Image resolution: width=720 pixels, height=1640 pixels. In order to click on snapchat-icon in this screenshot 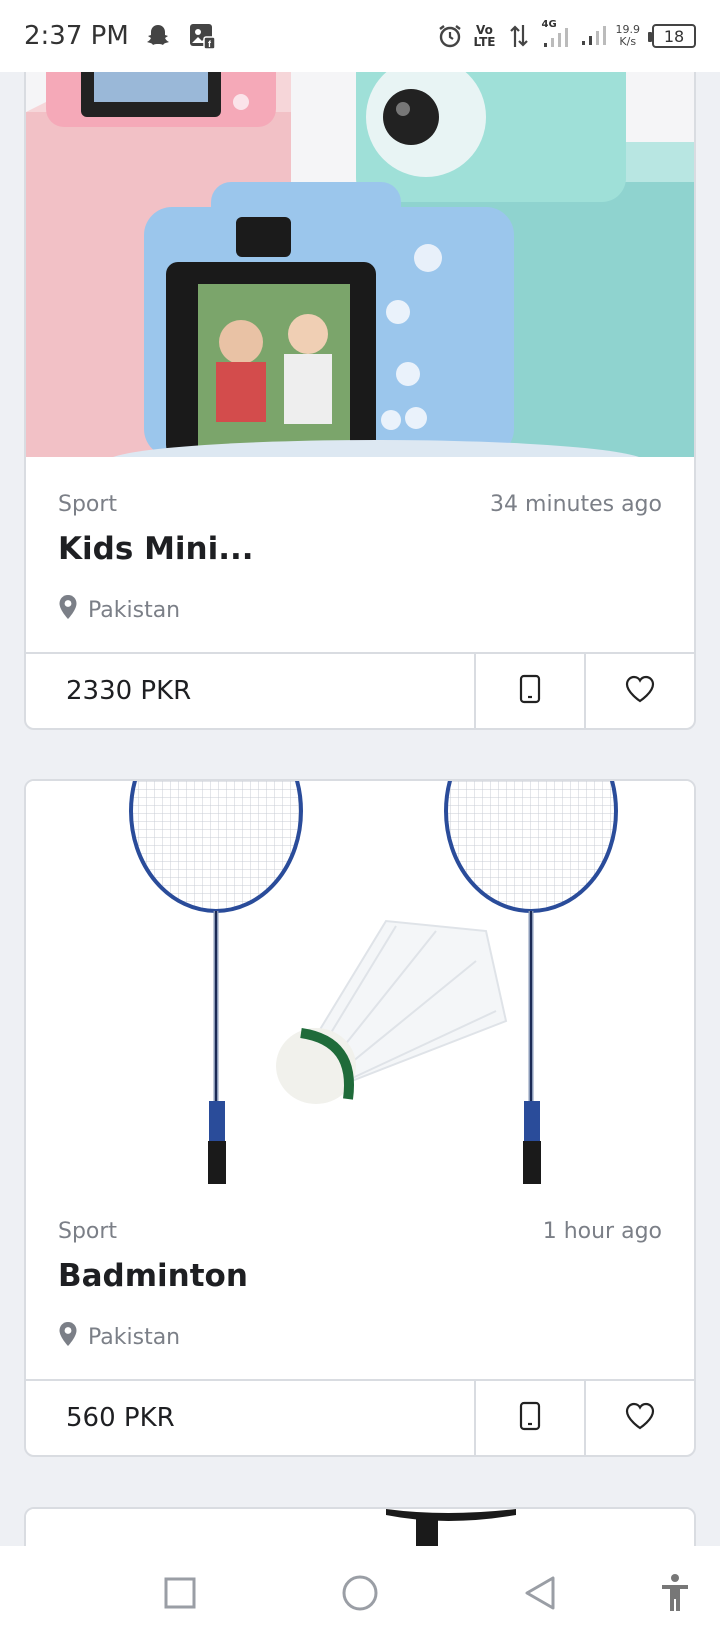, I will do `click(158, 36)`.